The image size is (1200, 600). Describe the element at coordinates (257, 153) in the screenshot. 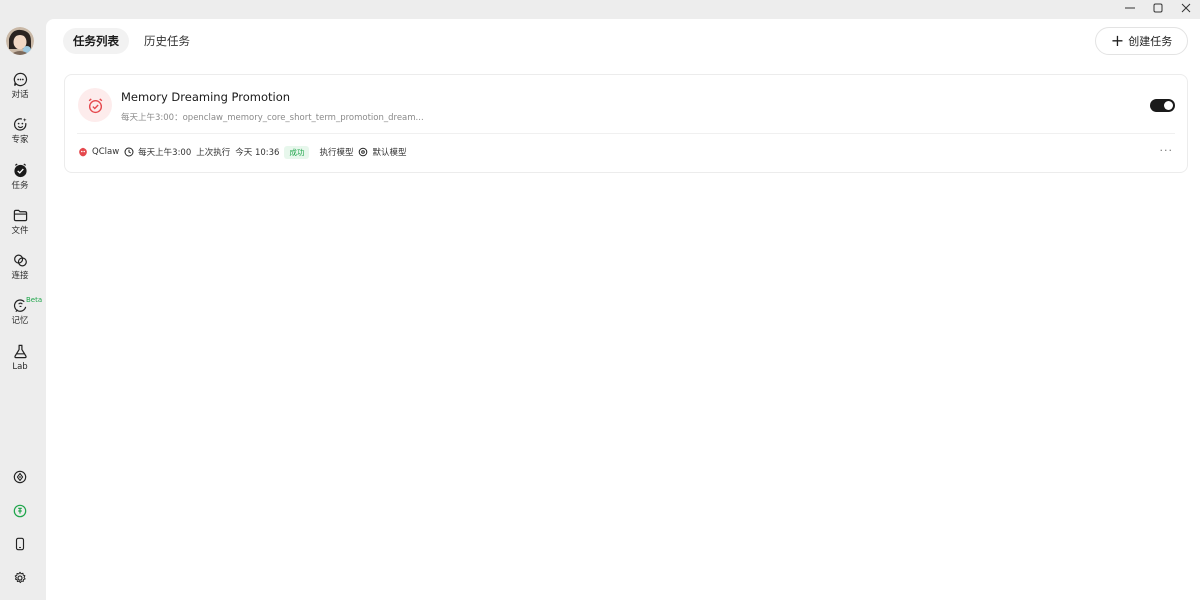

I see `last-run-time: 今天 10:36` at that location.